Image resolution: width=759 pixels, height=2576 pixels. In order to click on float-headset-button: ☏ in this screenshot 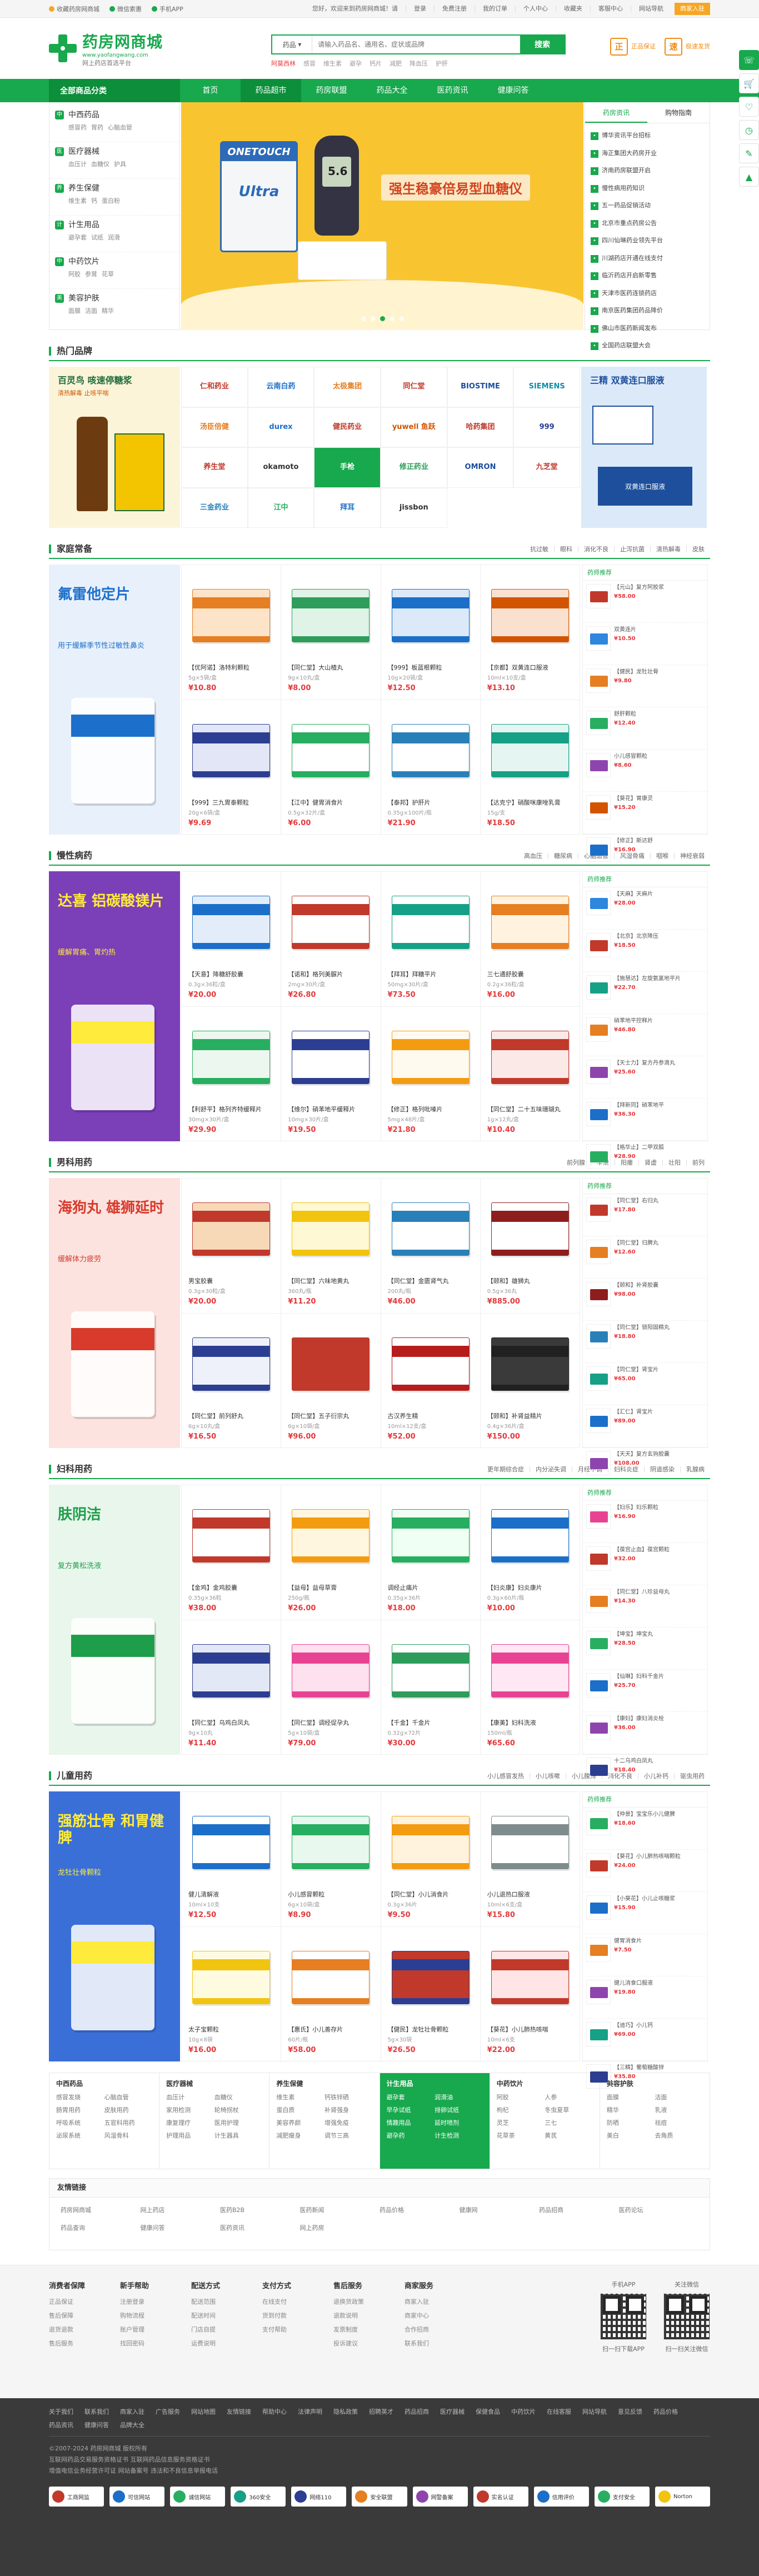, I will do `click(749, 60)`.